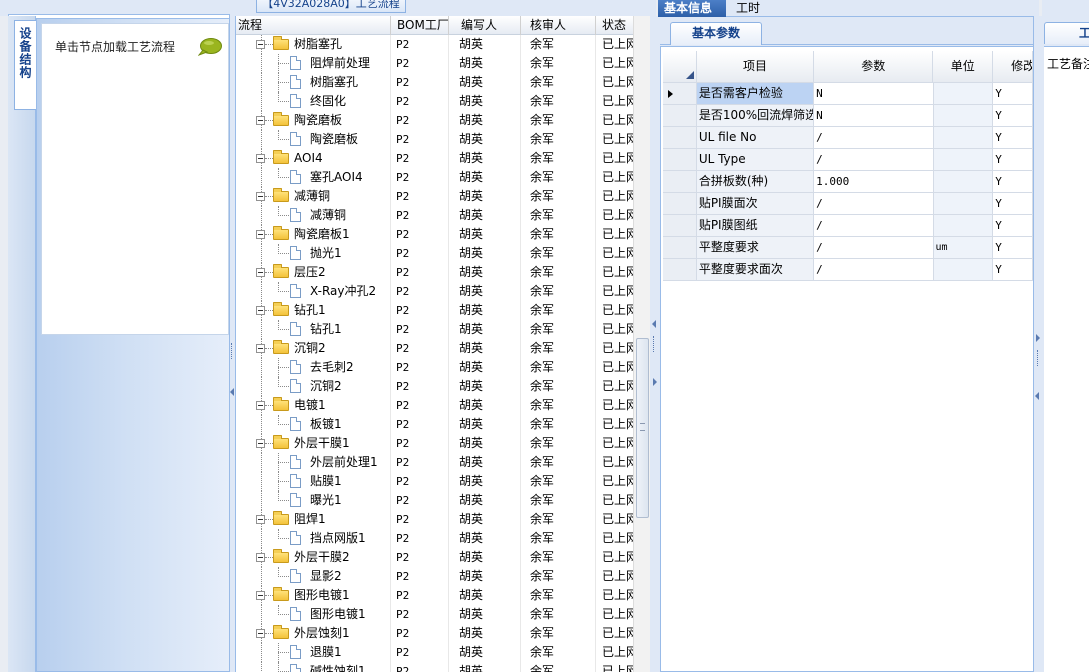 This screenshot has width=1089, height=672. What do you see at coordinates (749, 8) in the screenshot?
I see `tab-work-hours: 工时` at bounding box center [749, 8].